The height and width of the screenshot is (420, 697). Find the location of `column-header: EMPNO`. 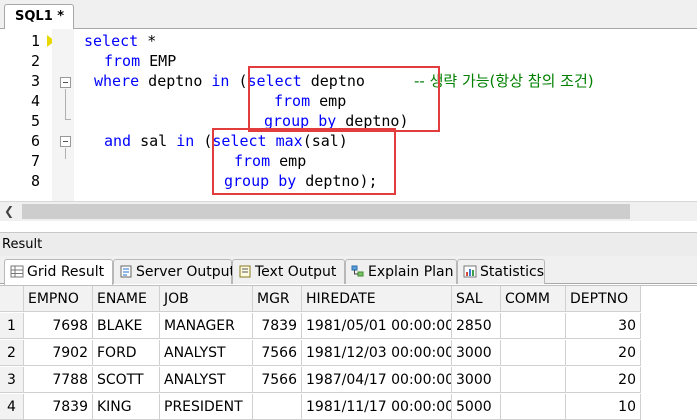

column-header: EMPNO is located at coordinates (58, 299).